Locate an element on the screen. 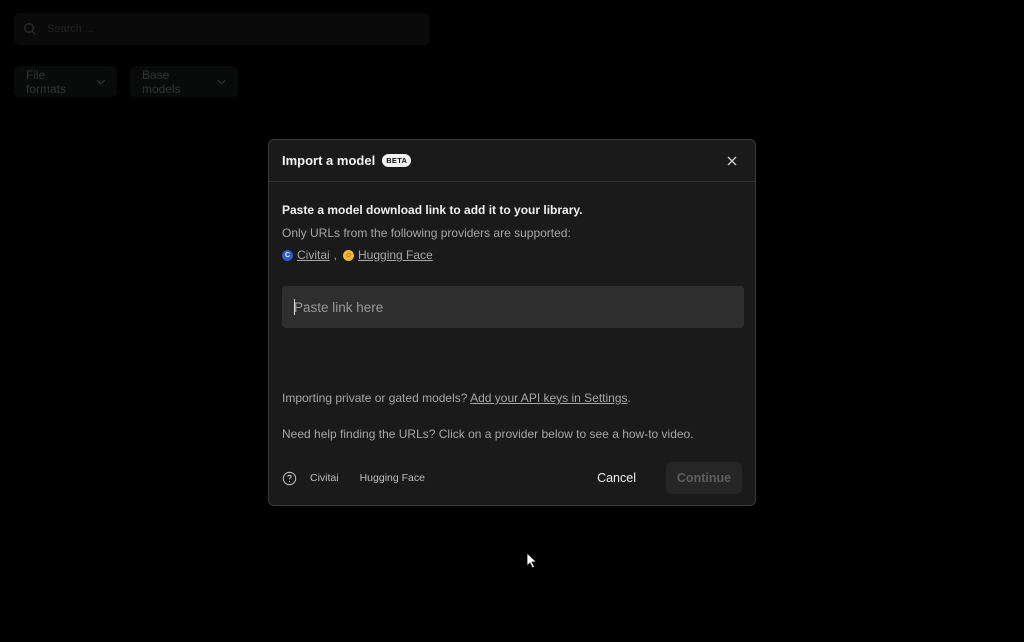 The image size is (1024, 642). mouse-cursor-icon is located at coordinates (532, 560).